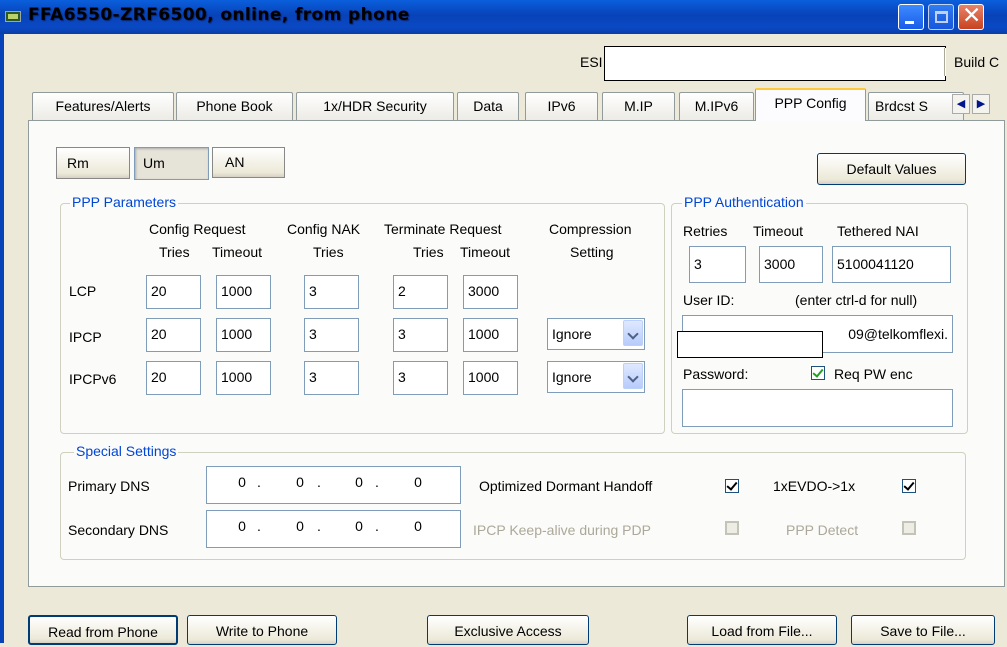  What do you see at coordinates (13, 16) in the screenshot?
I see `app-icon` at bounding box center [13, 16].